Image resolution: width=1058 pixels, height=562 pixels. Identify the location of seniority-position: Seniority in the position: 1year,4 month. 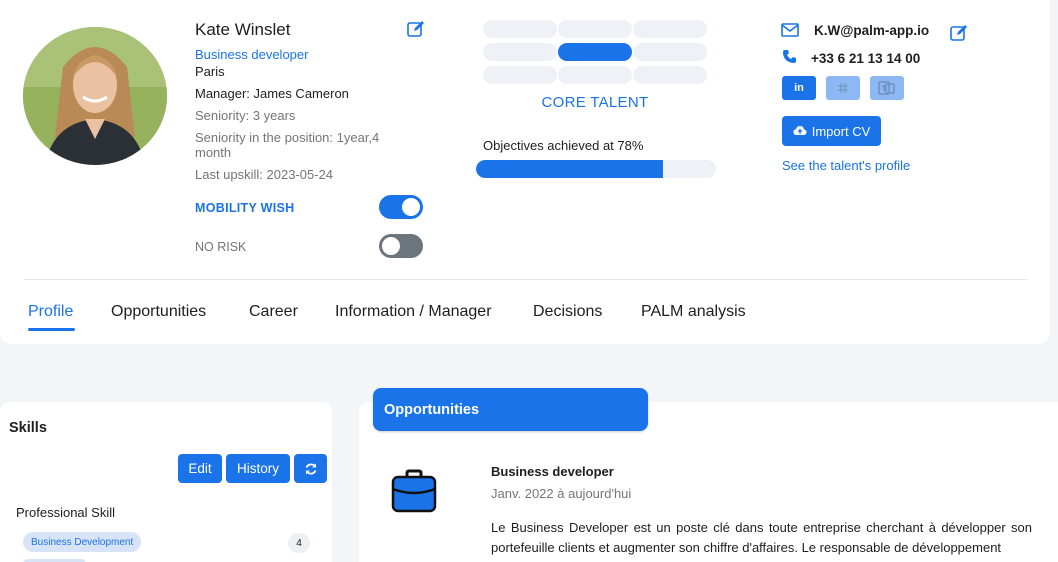
(287, 145).